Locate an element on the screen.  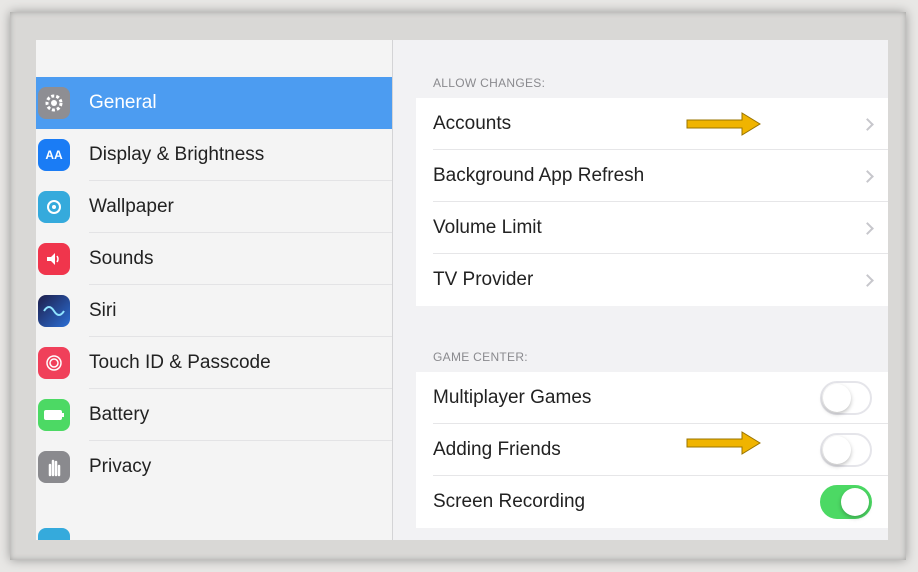
sidebar-item-label: Wallpaper is located at coordinates (131, 206).